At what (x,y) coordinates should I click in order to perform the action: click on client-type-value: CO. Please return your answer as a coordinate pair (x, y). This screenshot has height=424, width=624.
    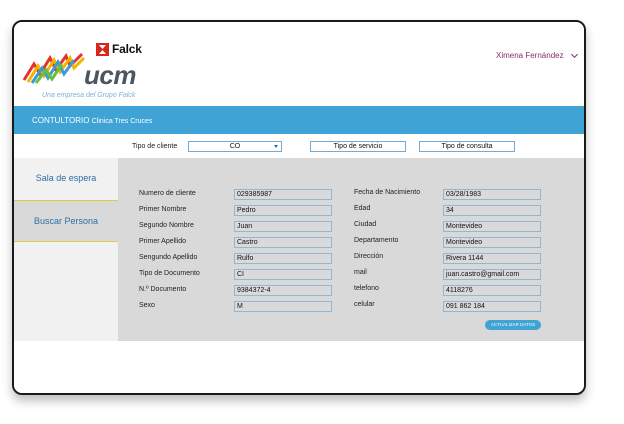
    Looking at the image, I should click on (235, 146).